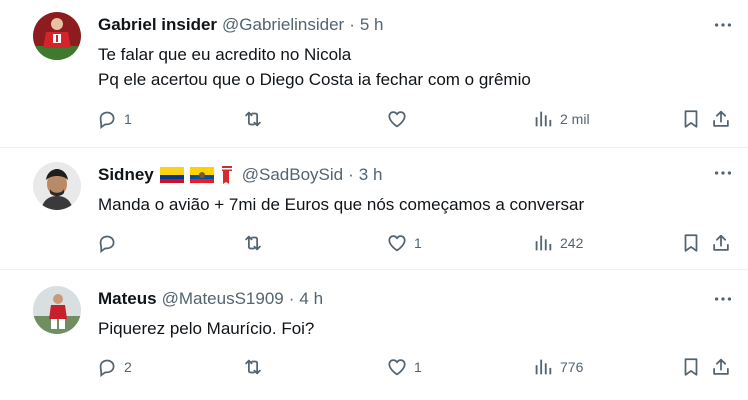  What do you see at coordinates (557, 243) in the screenshot?
I see `views-button: 242` at bounding box center [557, 243].